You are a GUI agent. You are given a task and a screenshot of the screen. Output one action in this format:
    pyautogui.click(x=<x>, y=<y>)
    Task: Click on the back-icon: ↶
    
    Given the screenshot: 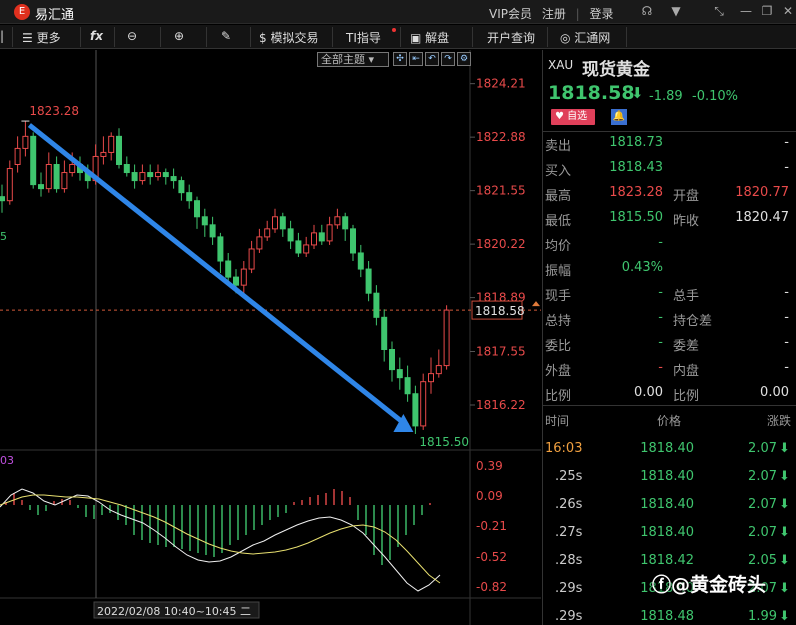 What is the action you would take?
    pyautogui.click(x=432, y=59)
    